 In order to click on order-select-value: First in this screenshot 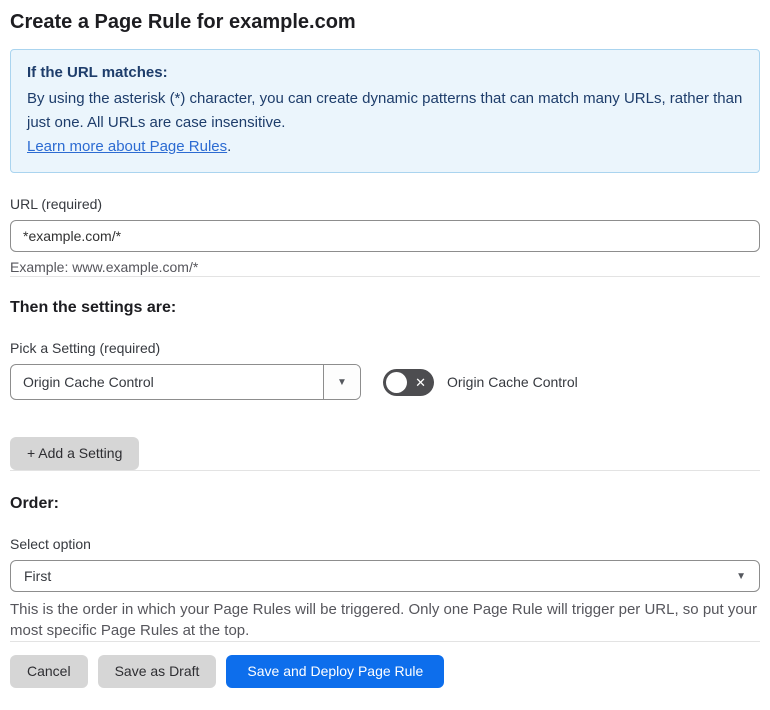, I will do `click(38, 576)`.